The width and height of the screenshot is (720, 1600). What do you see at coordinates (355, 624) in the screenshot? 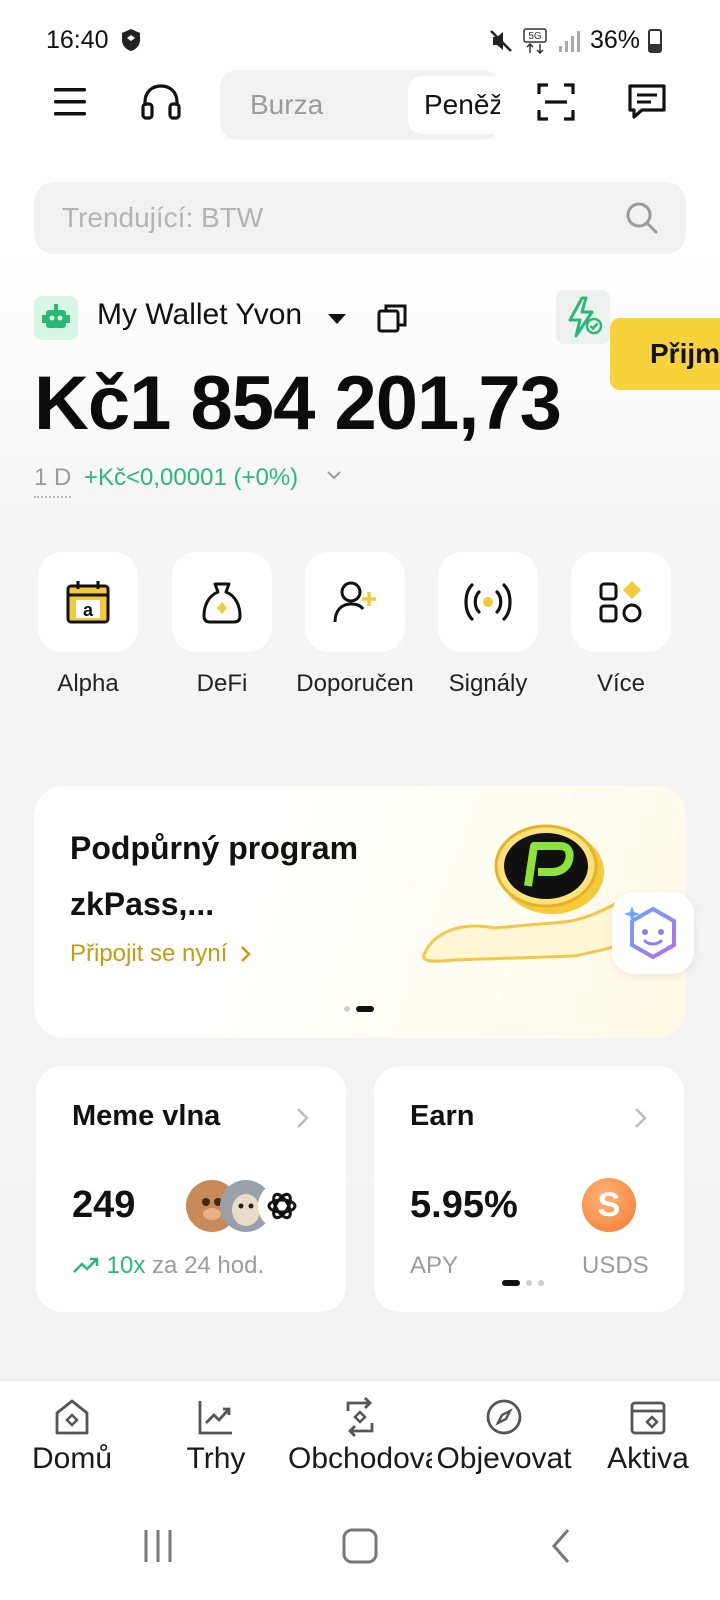
I see `shortcut-doporuceni: Doporučen` at bounding box center [355, 624].